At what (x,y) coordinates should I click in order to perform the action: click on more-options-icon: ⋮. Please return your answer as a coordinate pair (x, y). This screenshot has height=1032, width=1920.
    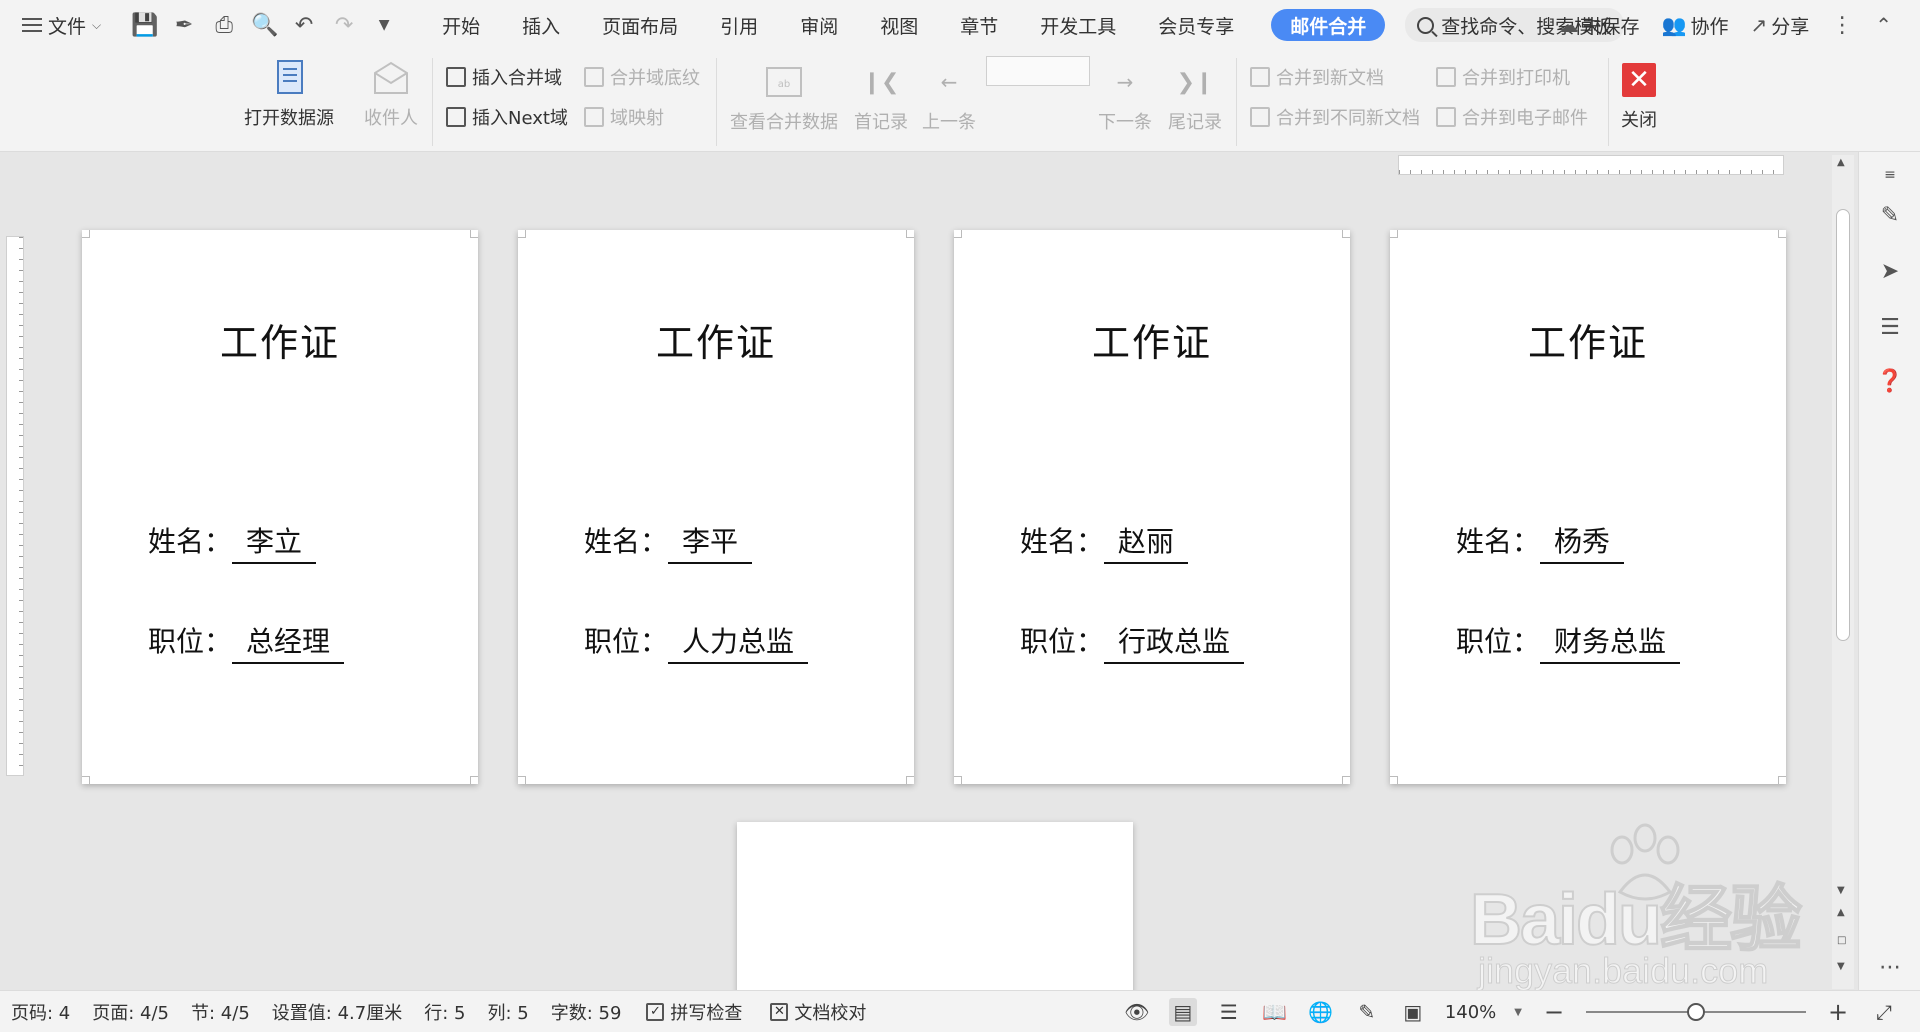
    Looking at the image, I should click on (1842, 25).